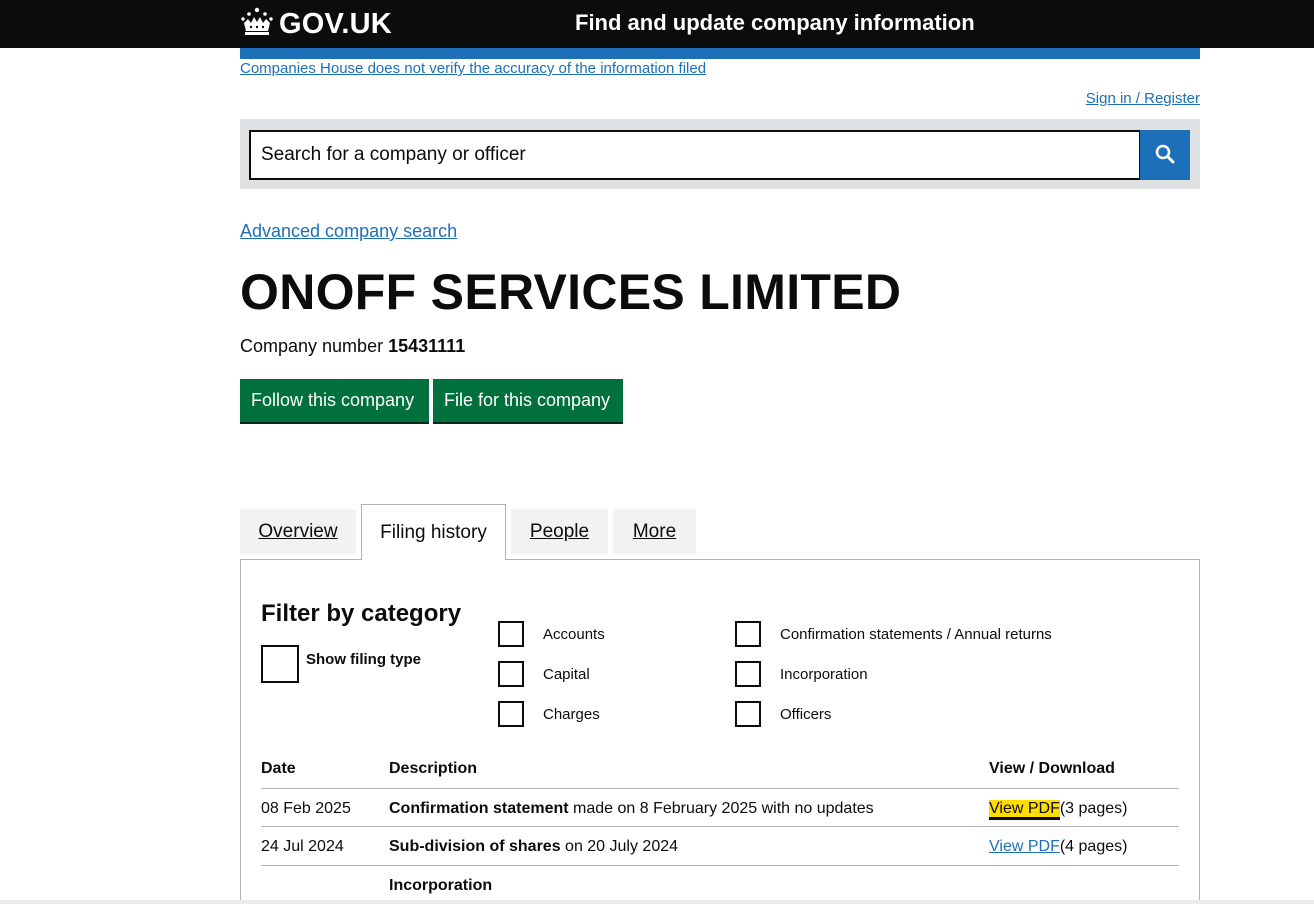 The image size is (1314, 904). Describe the element at coordinates (298, 531) in the screenshot. I see `tab-overview: Overview` at that location.